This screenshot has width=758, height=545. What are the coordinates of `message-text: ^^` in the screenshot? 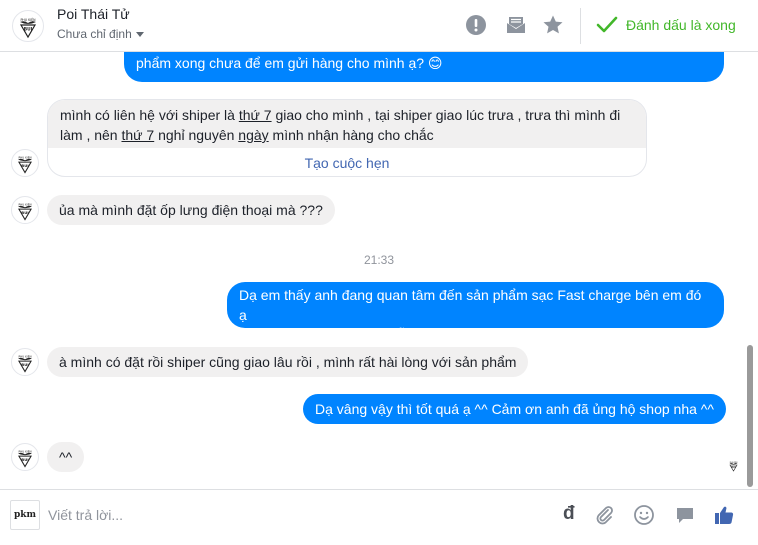 It's located at (66, 457).